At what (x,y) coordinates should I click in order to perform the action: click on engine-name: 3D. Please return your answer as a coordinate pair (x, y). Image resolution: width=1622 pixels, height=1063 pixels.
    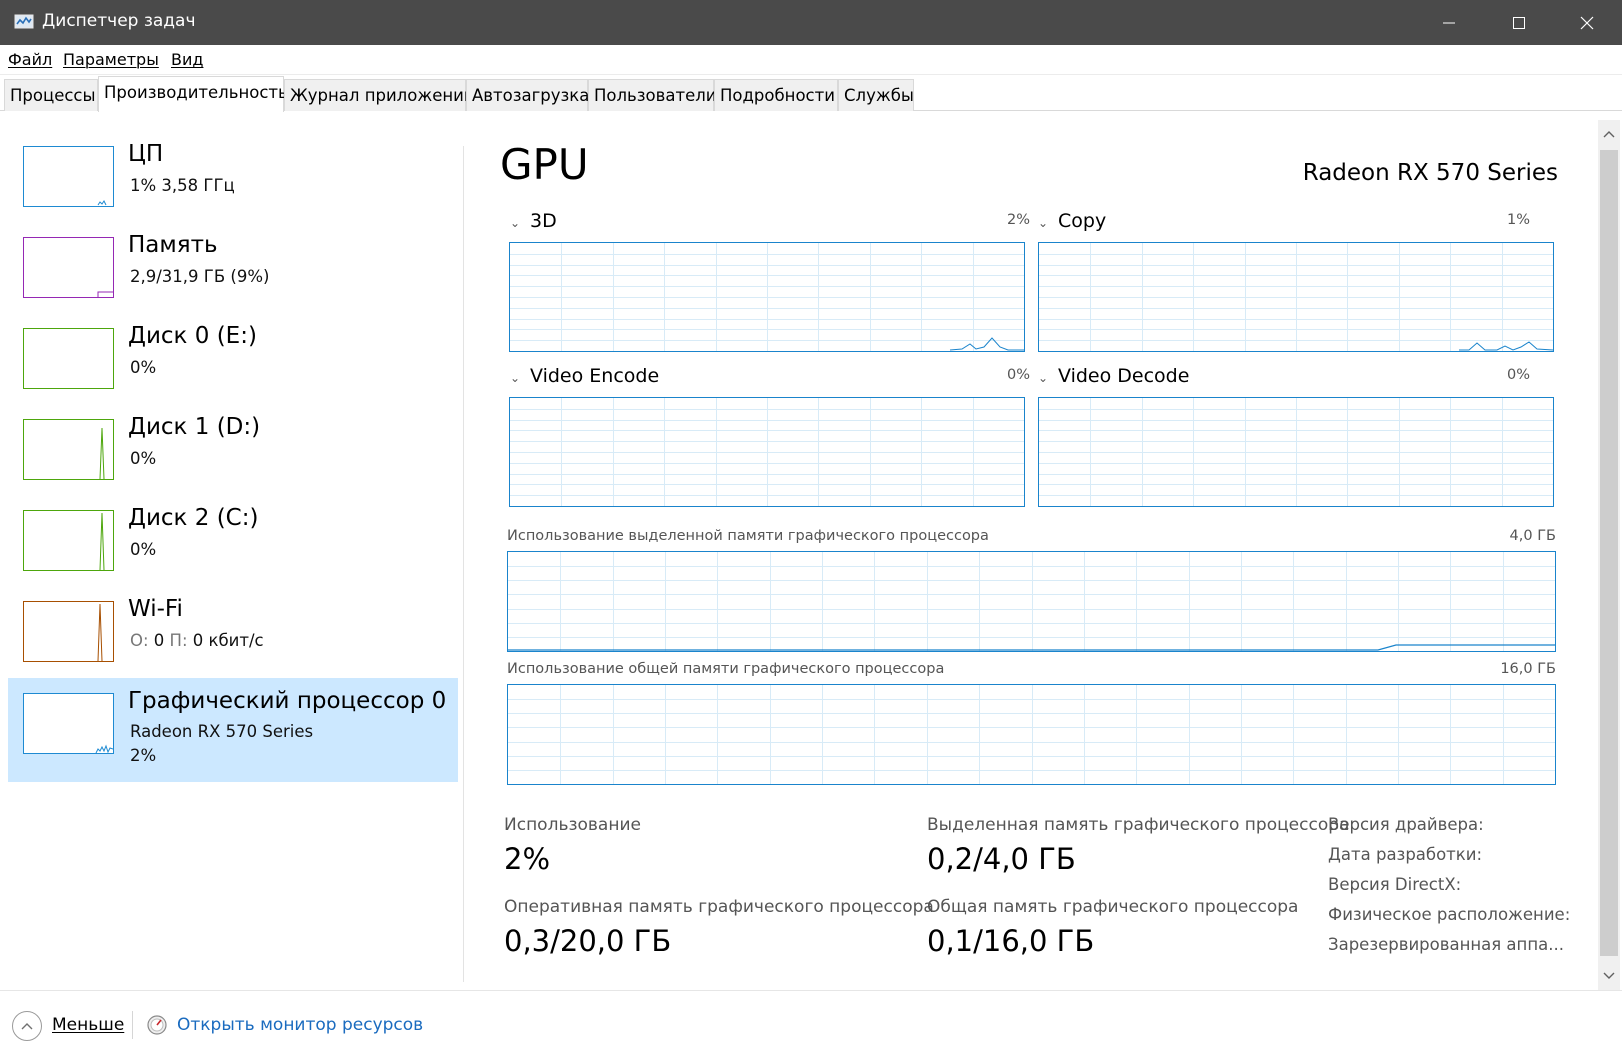
    Looking at the image, I should click on (543, 221).